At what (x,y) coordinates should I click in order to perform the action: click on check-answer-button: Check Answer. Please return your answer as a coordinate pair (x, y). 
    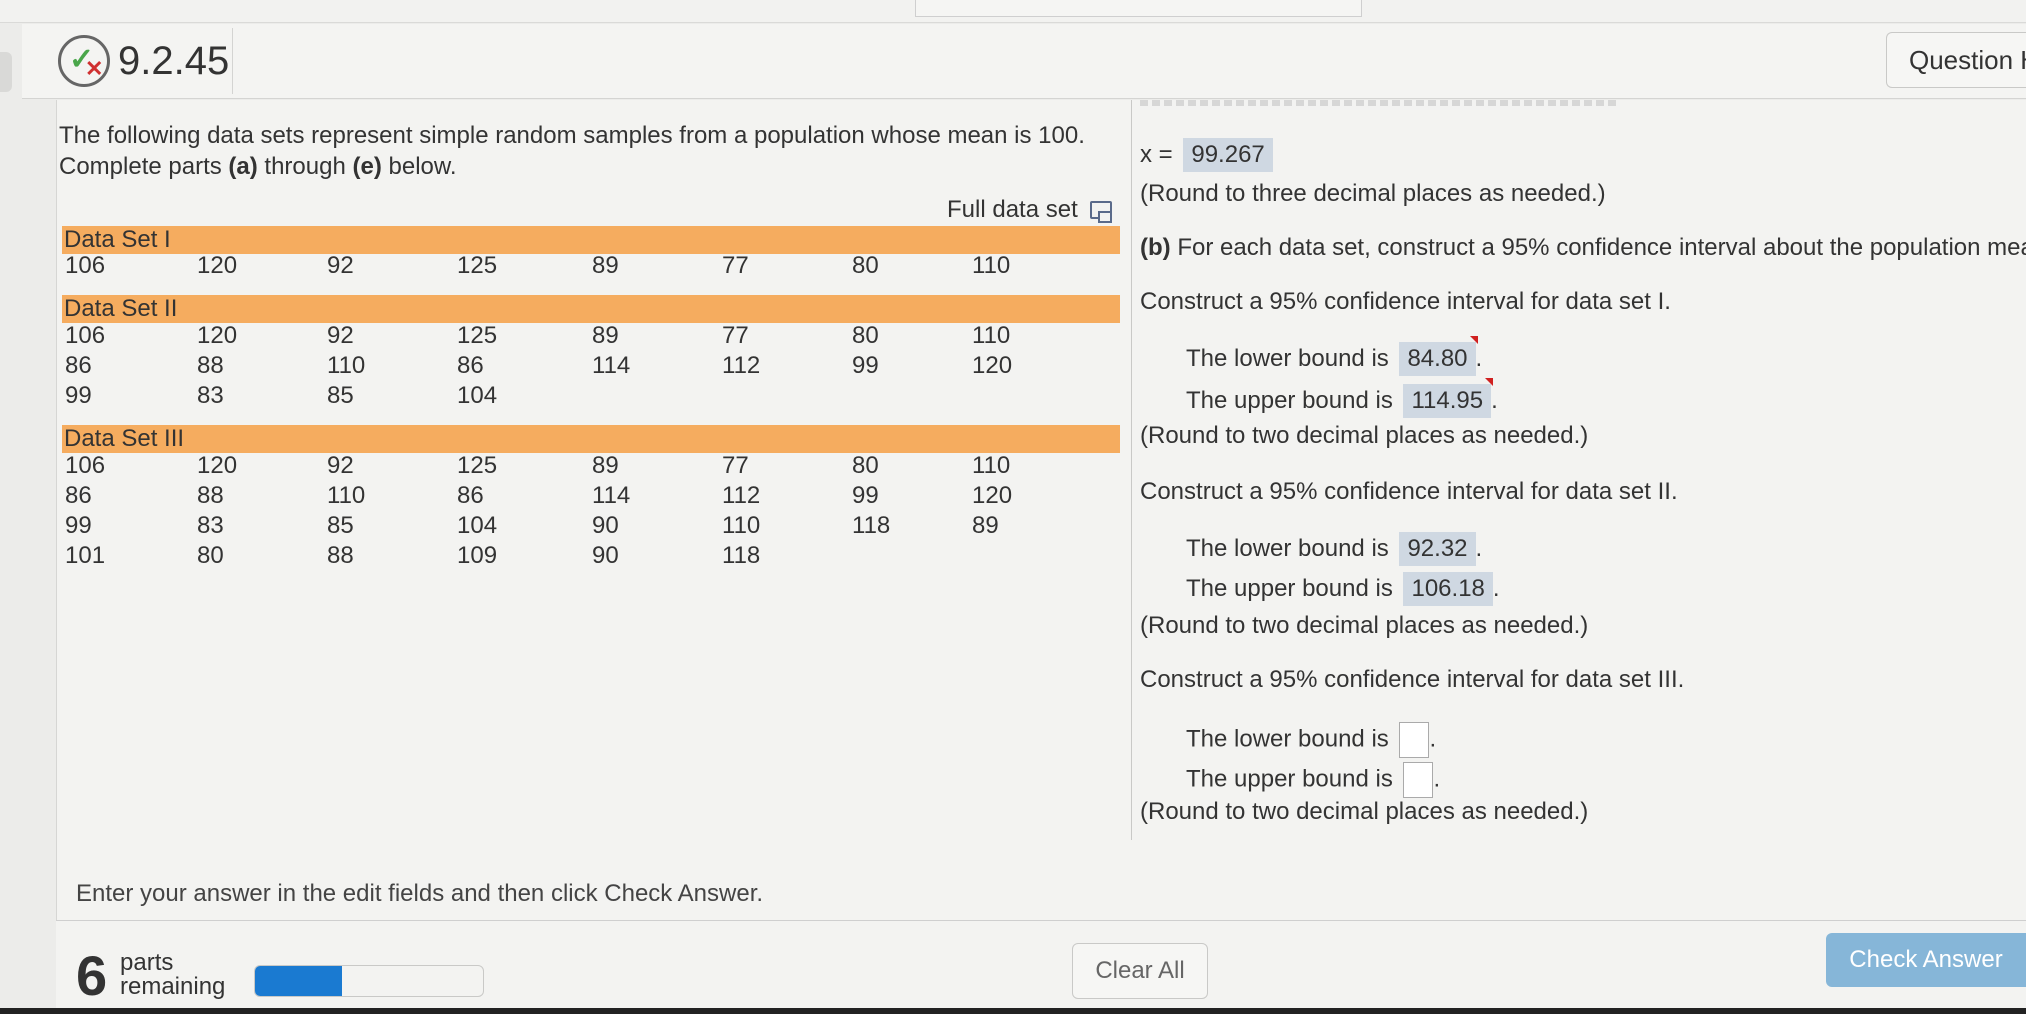
    Looking at the image, I should click on (1926, 960).